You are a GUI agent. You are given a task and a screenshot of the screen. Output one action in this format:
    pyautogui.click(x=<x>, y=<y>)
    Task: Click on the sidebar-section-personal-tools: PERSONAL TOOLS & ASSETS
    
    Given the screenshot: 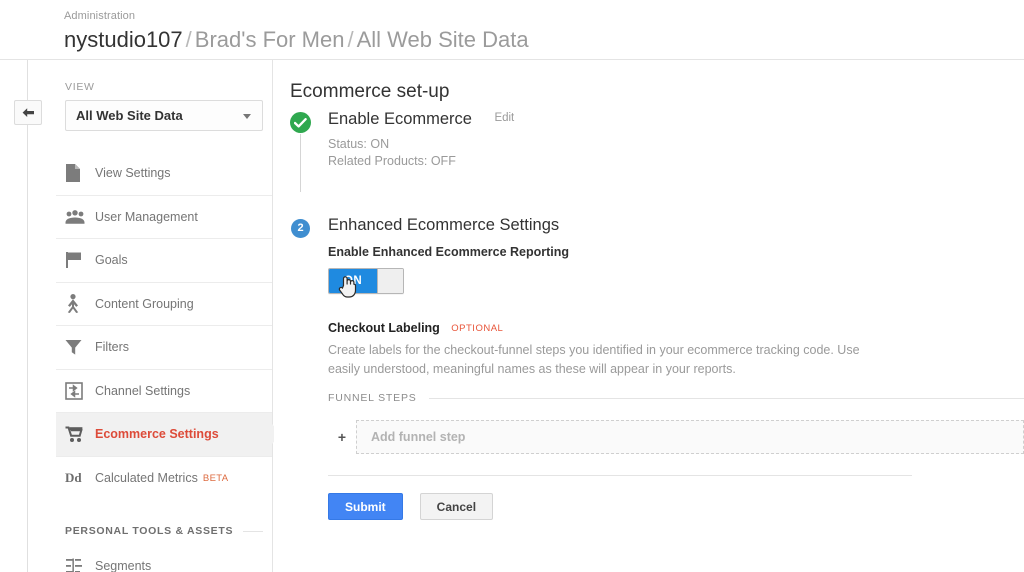 What is the action you would take?
    pyautogui.click(x=168, y=531)
    